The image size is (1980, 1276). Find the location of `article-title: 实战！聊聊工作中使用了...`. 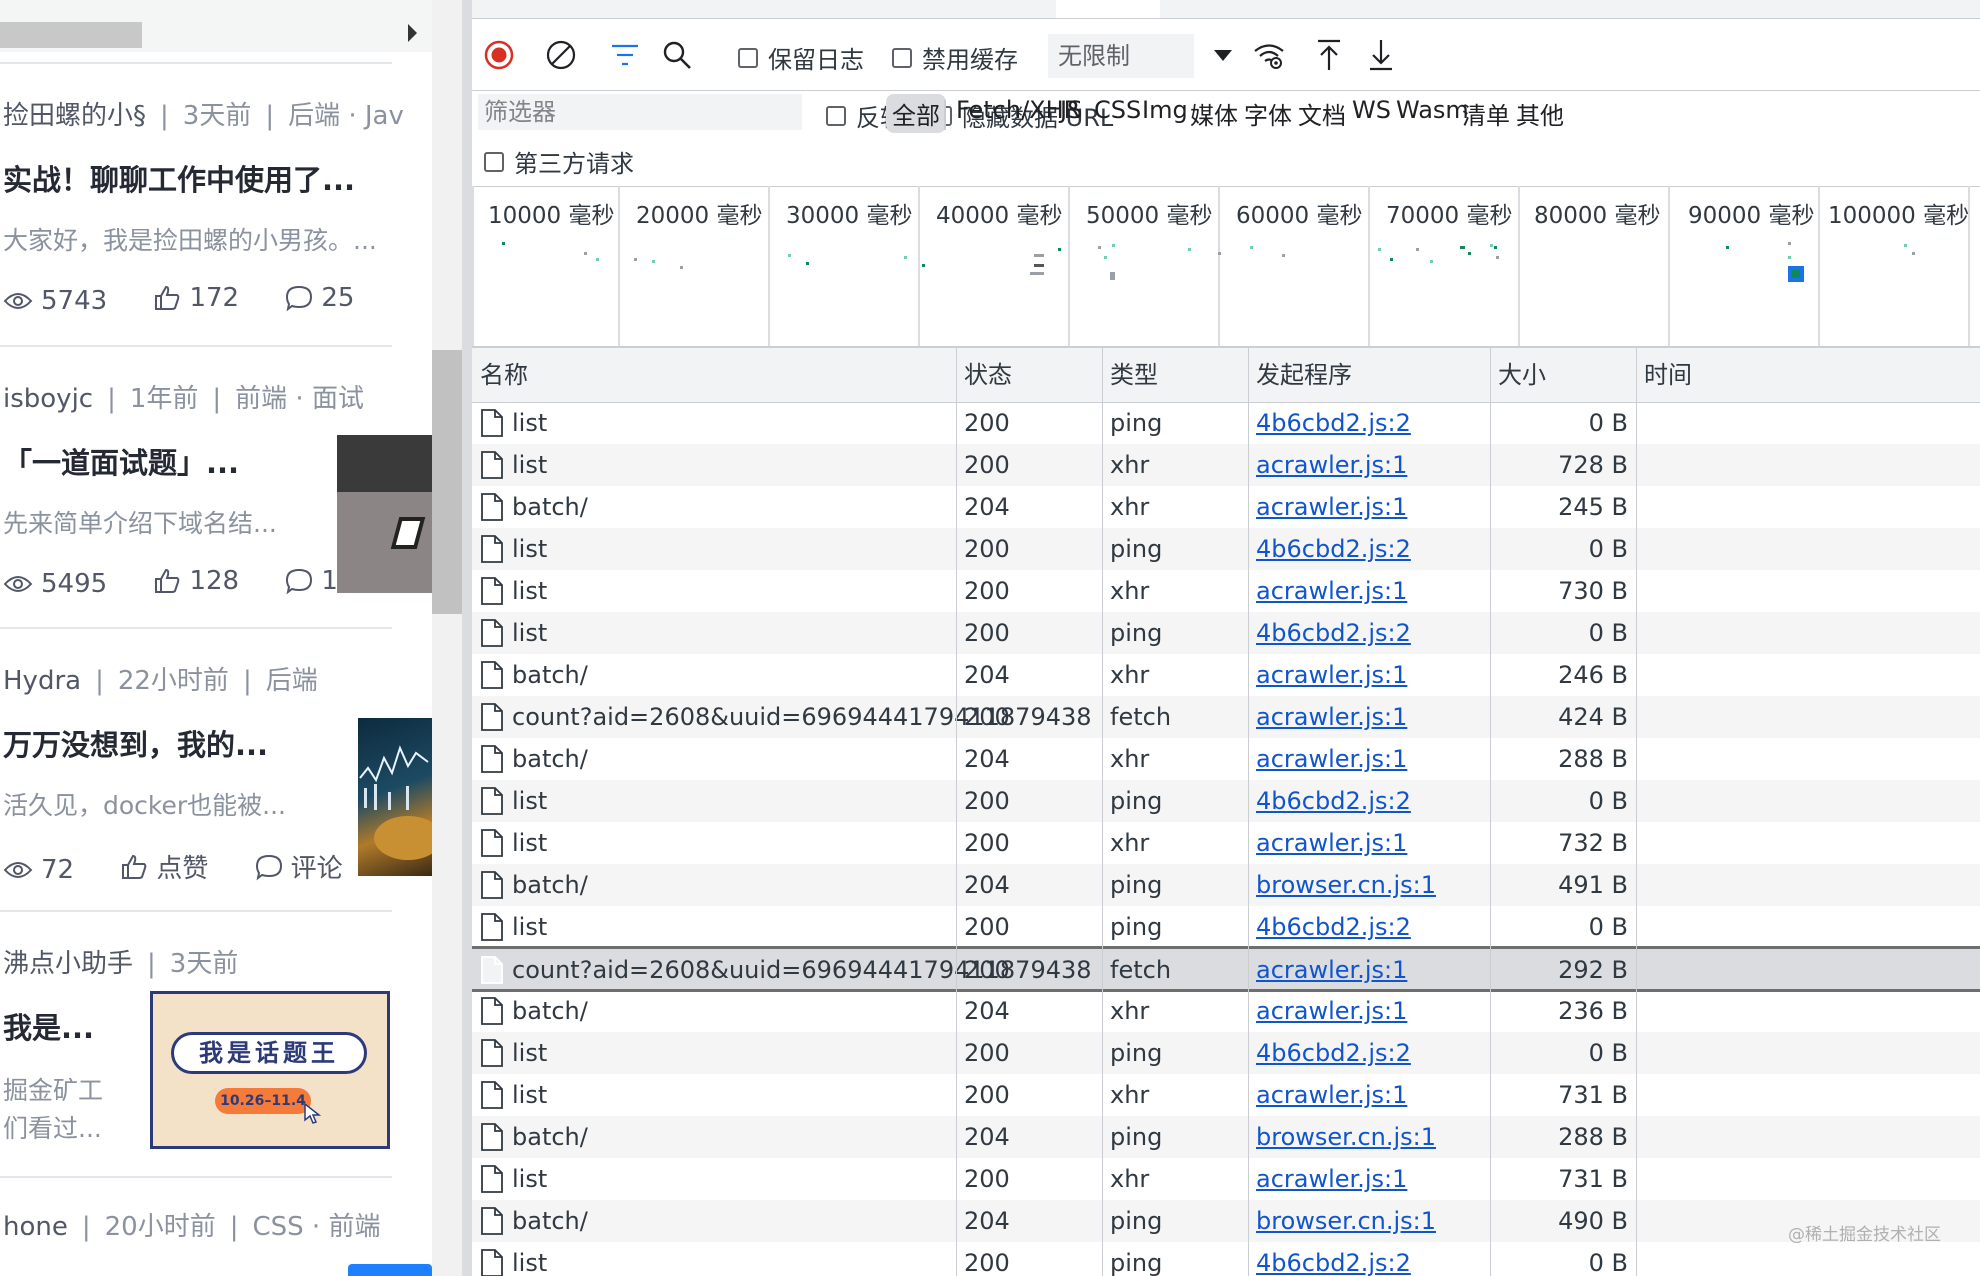

article-title: 实战！聊聊工作中使用了... is located at coordinates (200, 178).